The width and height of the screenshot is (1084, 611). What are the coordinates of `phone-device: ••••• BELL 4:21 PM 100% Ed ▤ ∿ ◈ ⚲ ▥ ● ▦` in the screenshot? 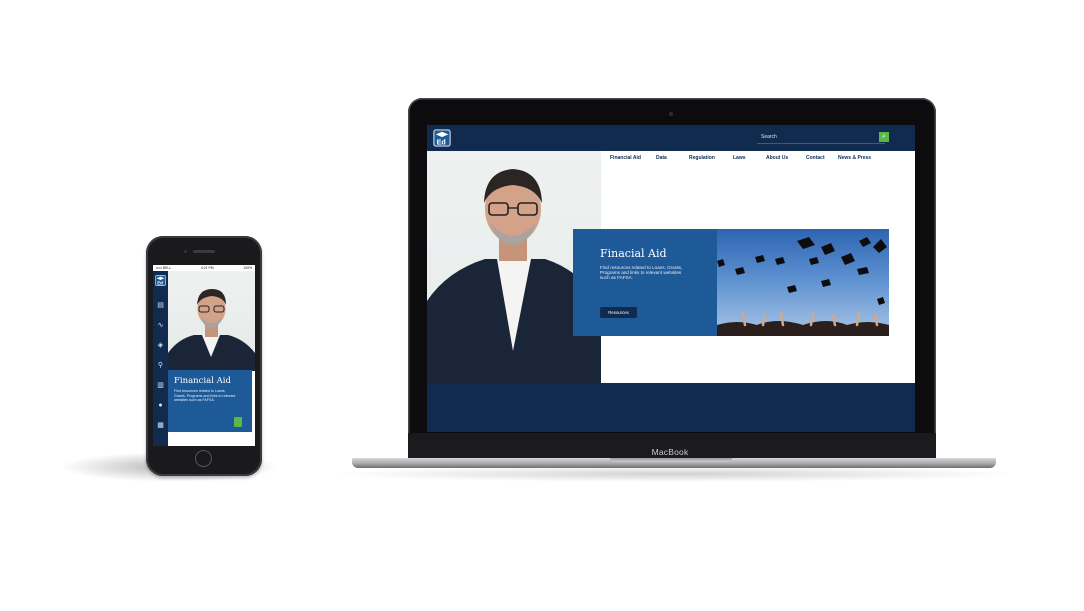 It's located at (204, 356).